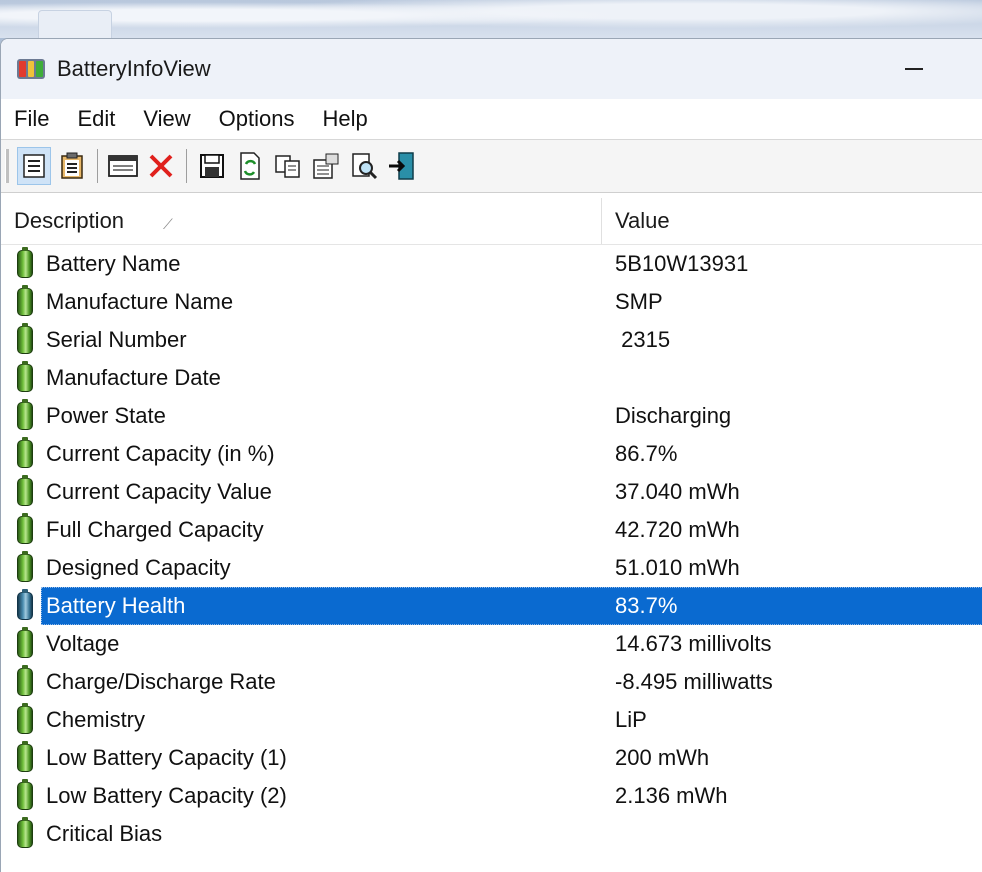  What do you see at coordinates (160, 453) in the screenshot?
I see `description-label: Current Capacity (in %)` at bounding box center [160, 453].